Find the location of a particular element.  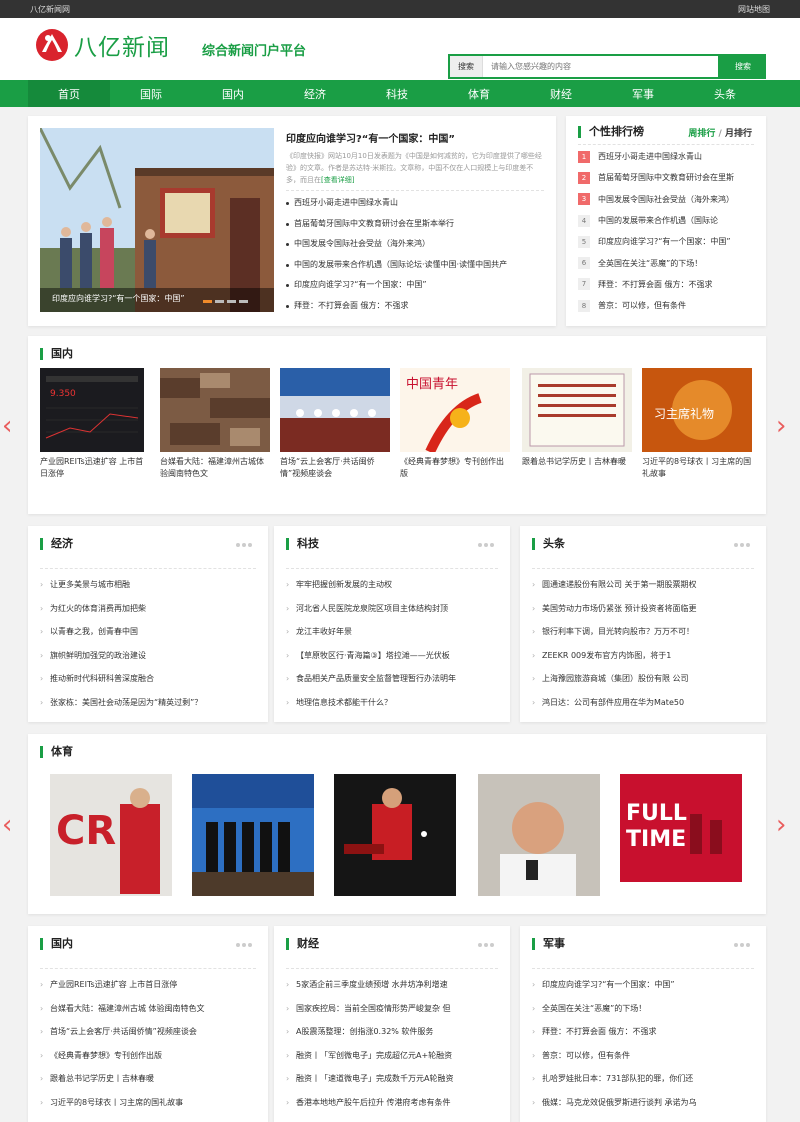

gallery-caption: 《经典青春梦想》专刊创作出版 is located at coordinates (455, 474).